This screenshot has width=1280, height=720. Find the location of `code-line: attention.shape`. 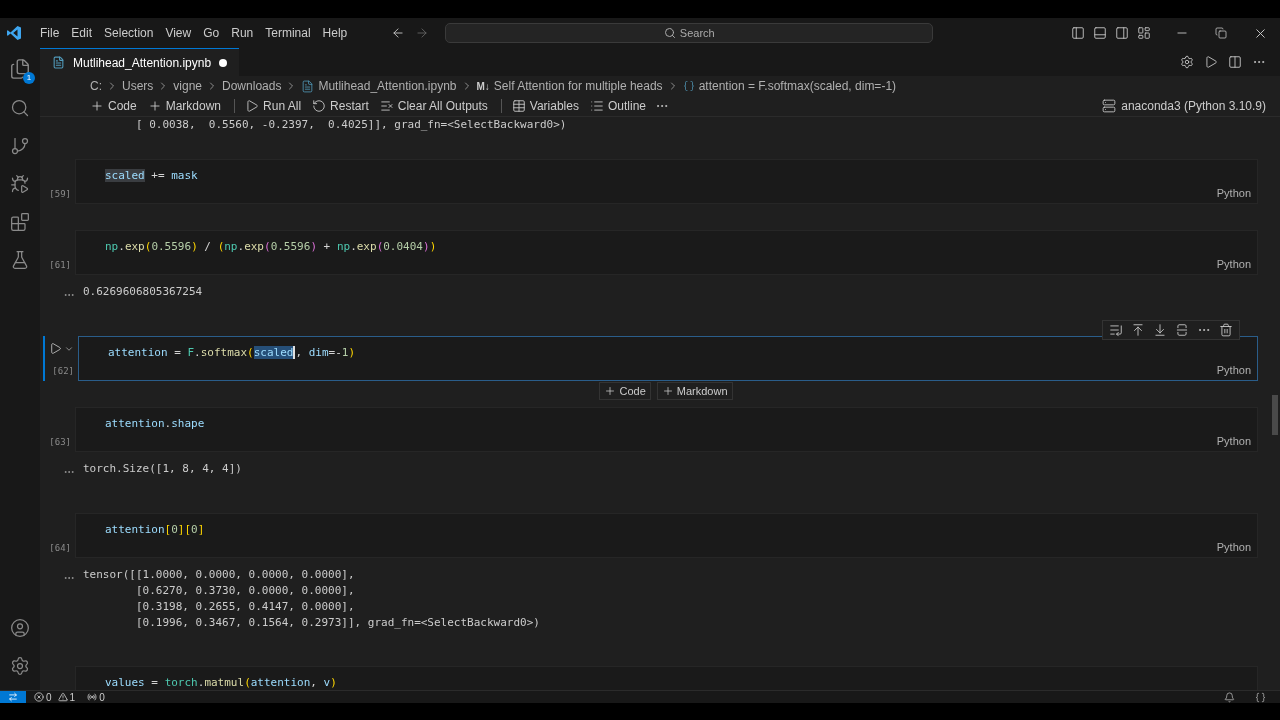

code-line: attention.shape is located at coordinates (155, 424).